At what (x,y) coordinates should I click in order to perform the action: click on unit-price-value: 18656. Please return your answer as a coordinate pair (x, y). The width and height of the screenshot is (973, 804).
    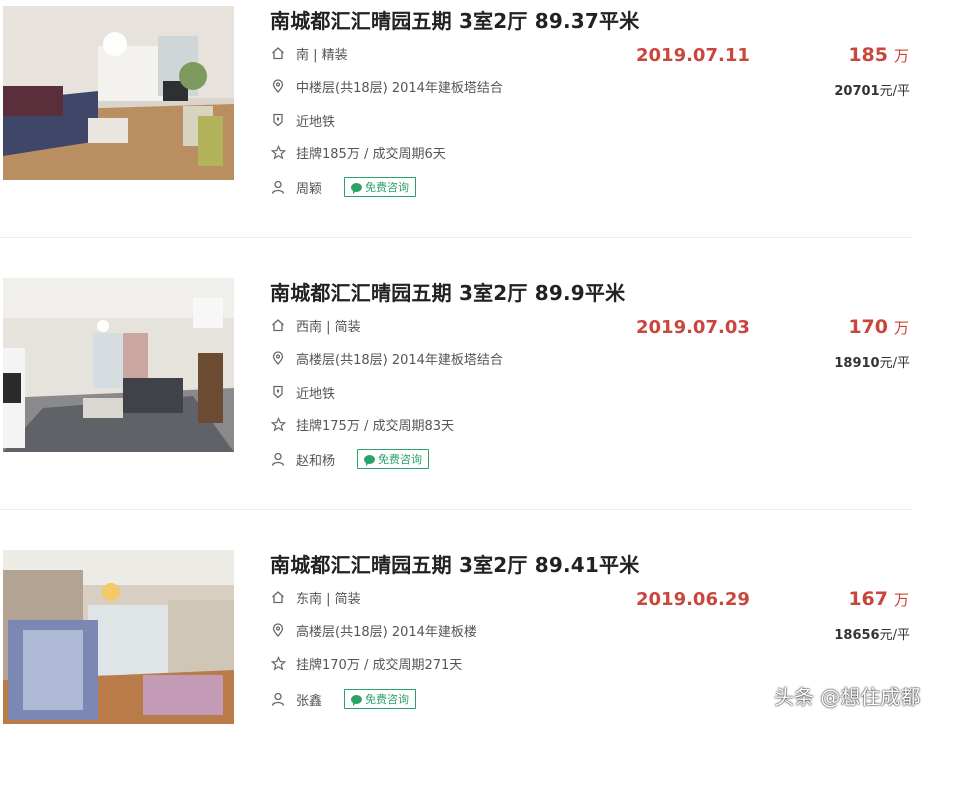
    Looking at the image, I should click on (857, 635).